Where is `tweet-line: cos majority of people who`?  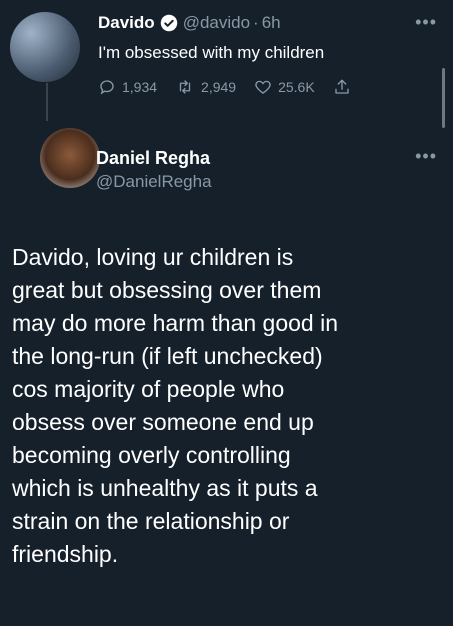
tweet-line: cos majority of people who is located at coordinates (148, 389).